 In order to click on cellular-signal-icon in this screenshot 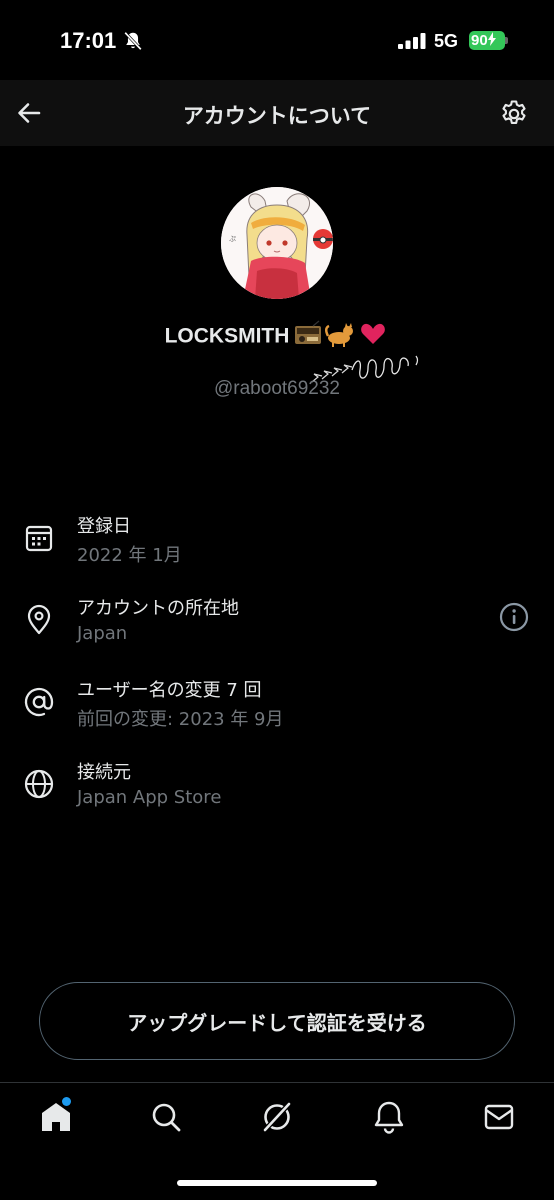, I will do `click(412, 41)`.